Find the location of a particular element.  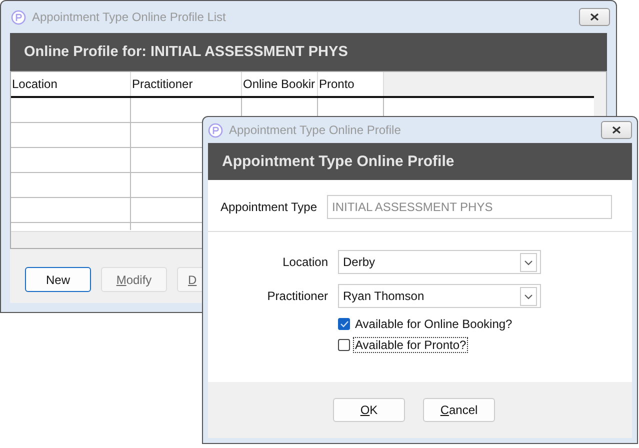

checkbox-label: Available for Pronto? is located at coordinates (410, 345).